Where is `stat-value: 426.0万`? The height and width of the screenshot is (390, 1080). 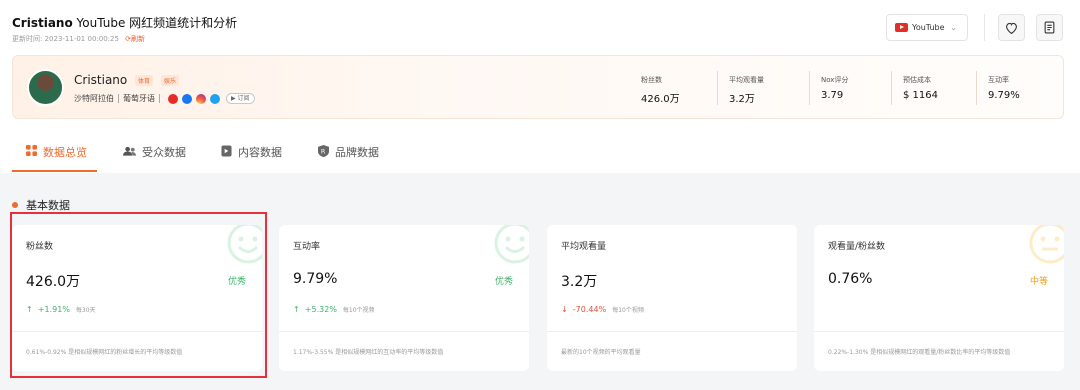
stat-value: 426.0万 is located at coordinates (660, 99).